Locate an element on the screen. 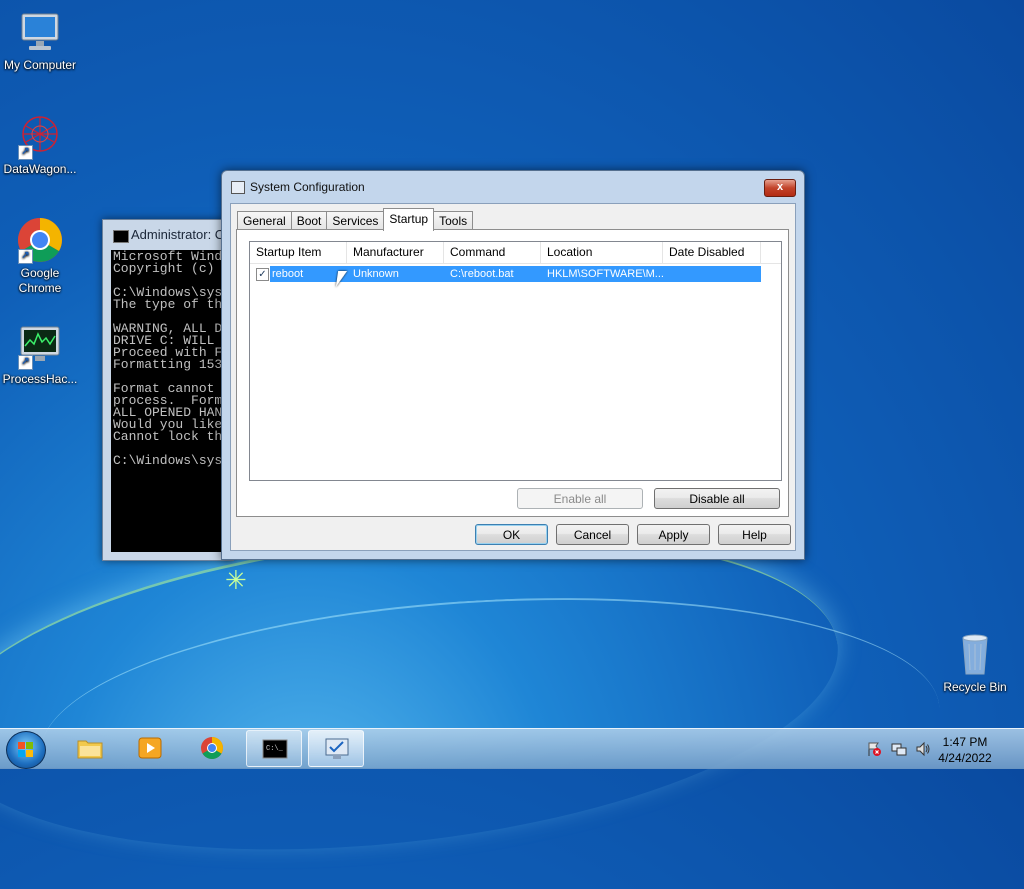 This screenshot has height=889, width=1024. media-player-icon is located at coordinates (150, 748).